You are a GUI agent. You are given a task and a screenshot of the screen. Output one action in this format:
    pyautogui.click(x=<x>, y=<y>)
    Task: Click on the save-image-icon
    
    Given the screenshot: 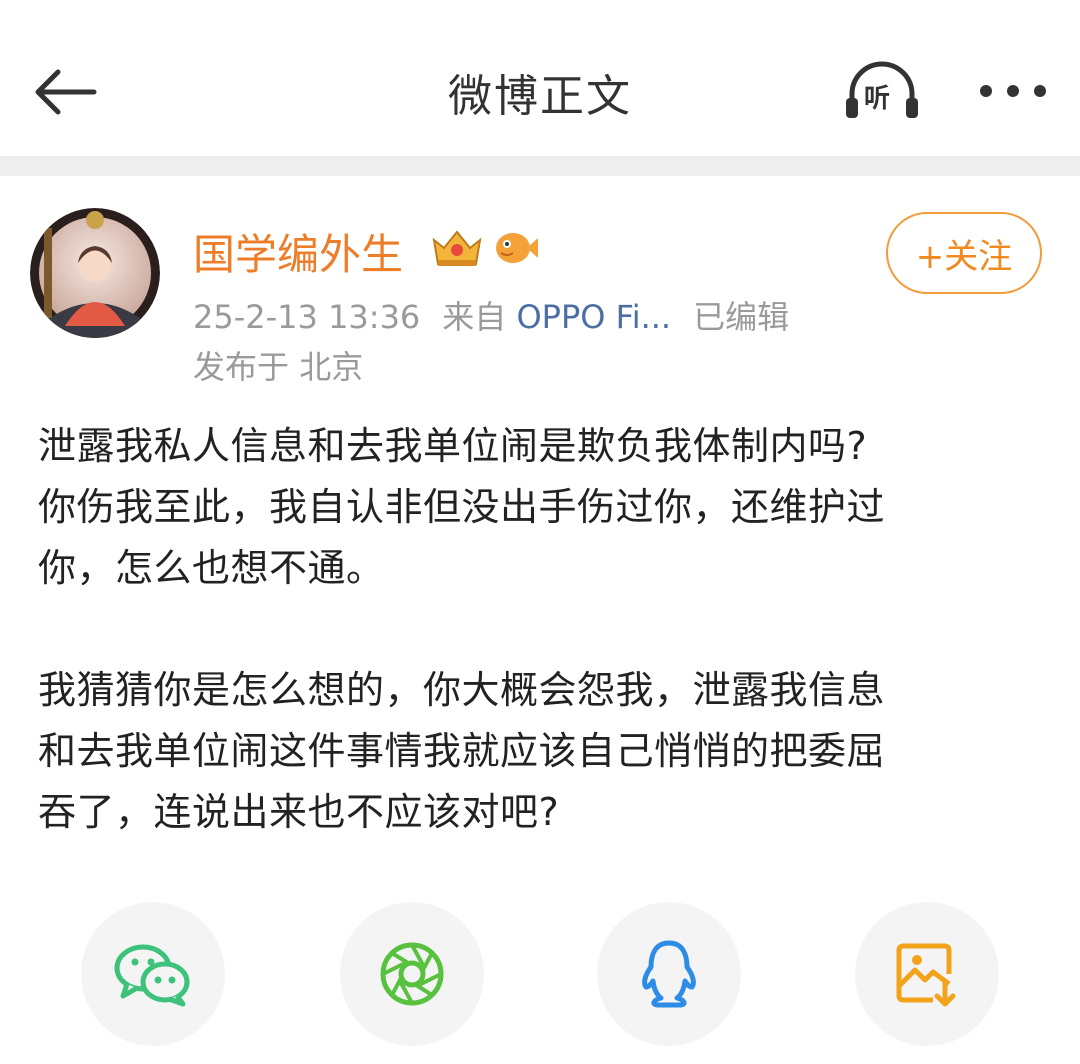 What is the action you would take?
    pyautogui.click(x=926, y=975)
    